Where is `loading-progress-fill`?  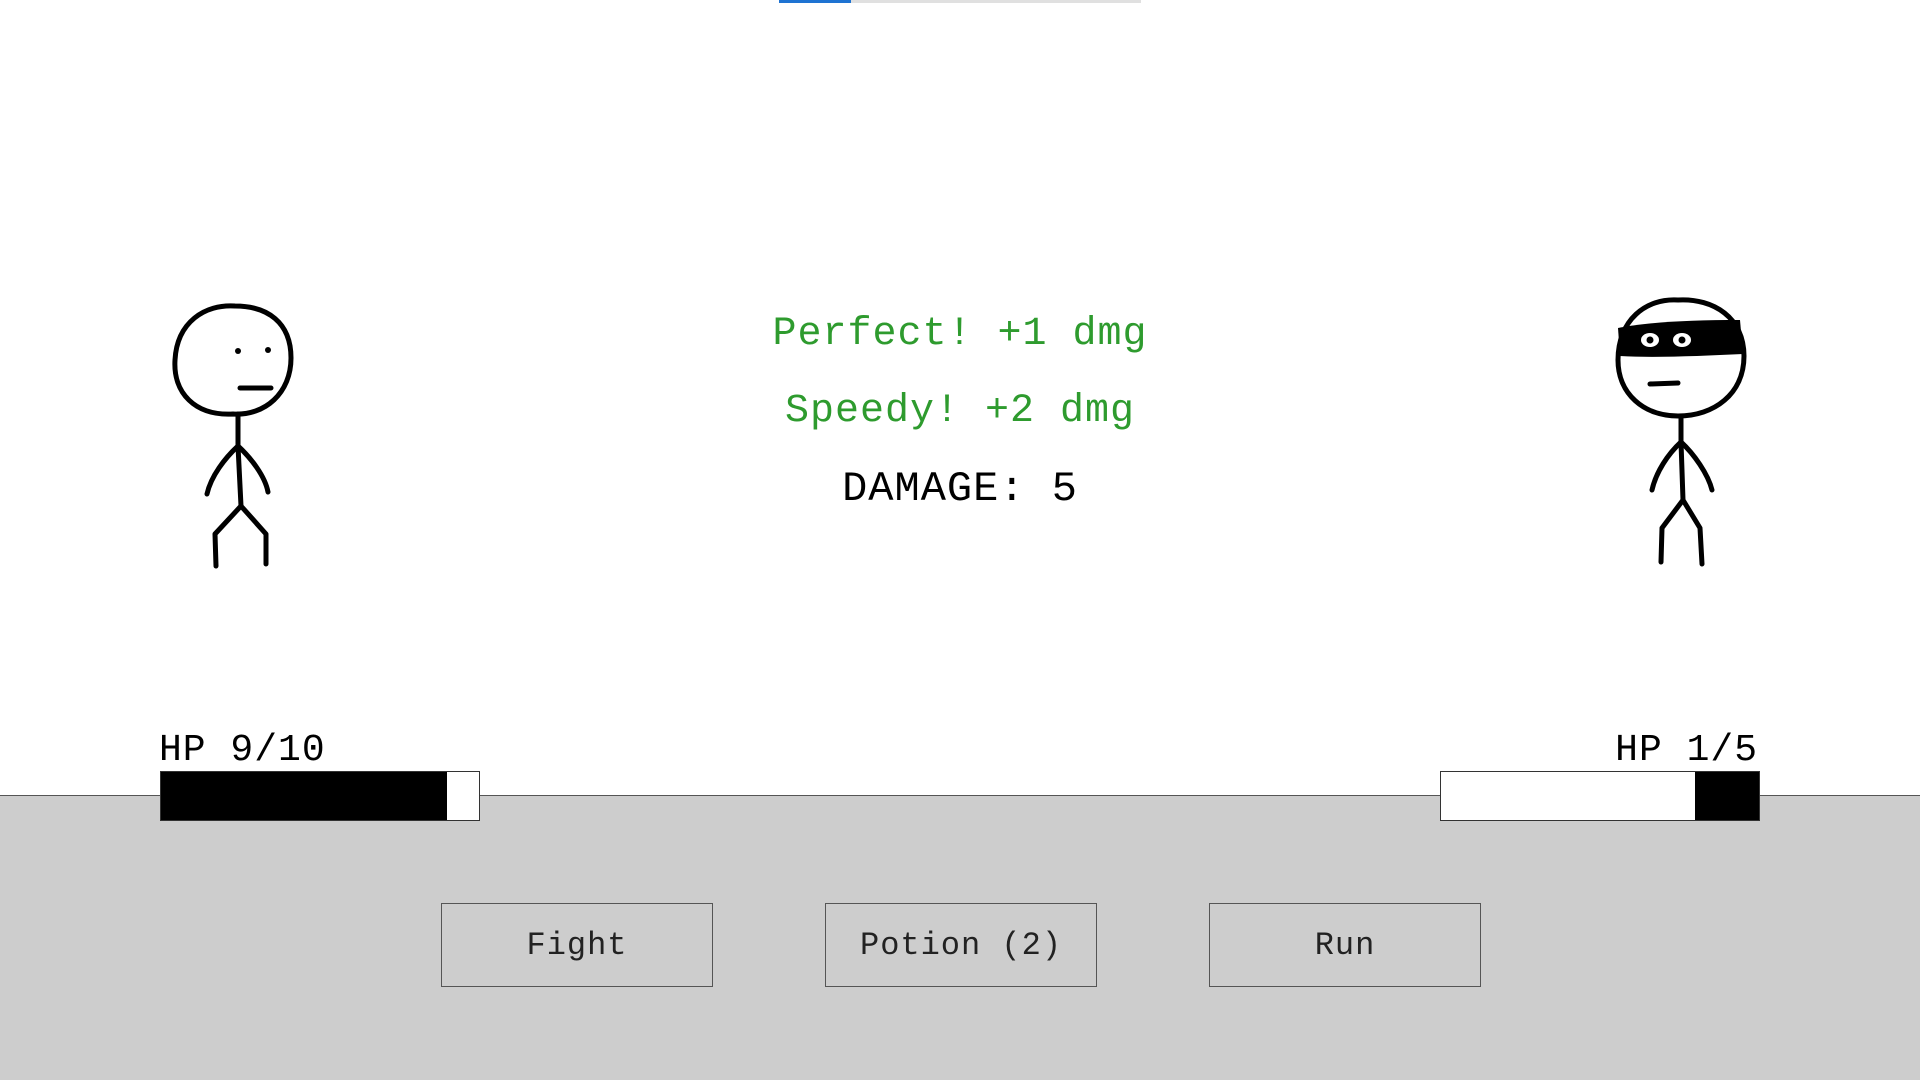
loading-progress-fill is located at coordinates (815, 1).